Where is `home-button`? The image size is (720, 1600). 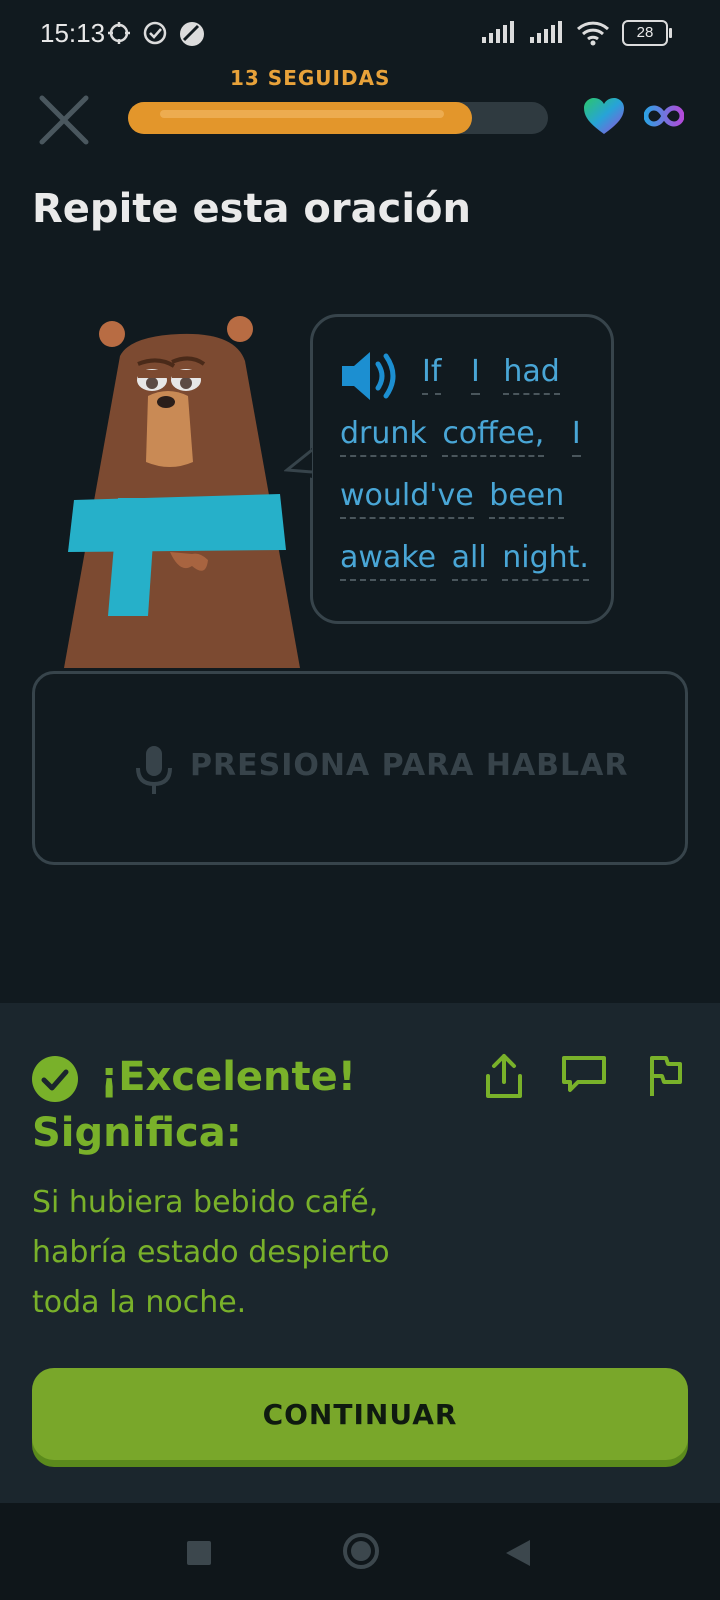 home-button is located at coordinates (361, 1553).